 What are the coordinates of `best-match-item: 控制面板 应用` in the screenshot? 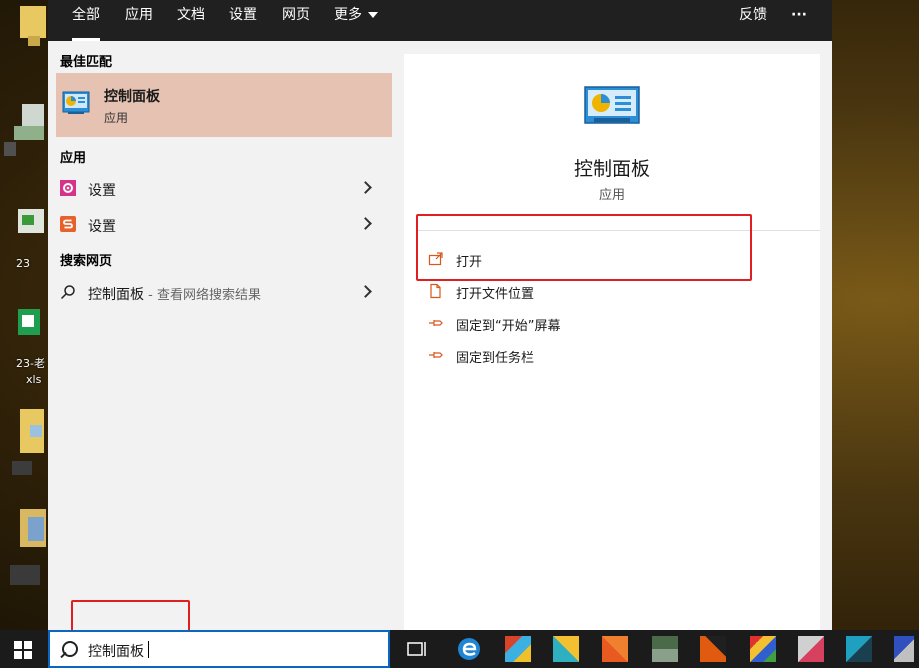 It's located at (224, 105).